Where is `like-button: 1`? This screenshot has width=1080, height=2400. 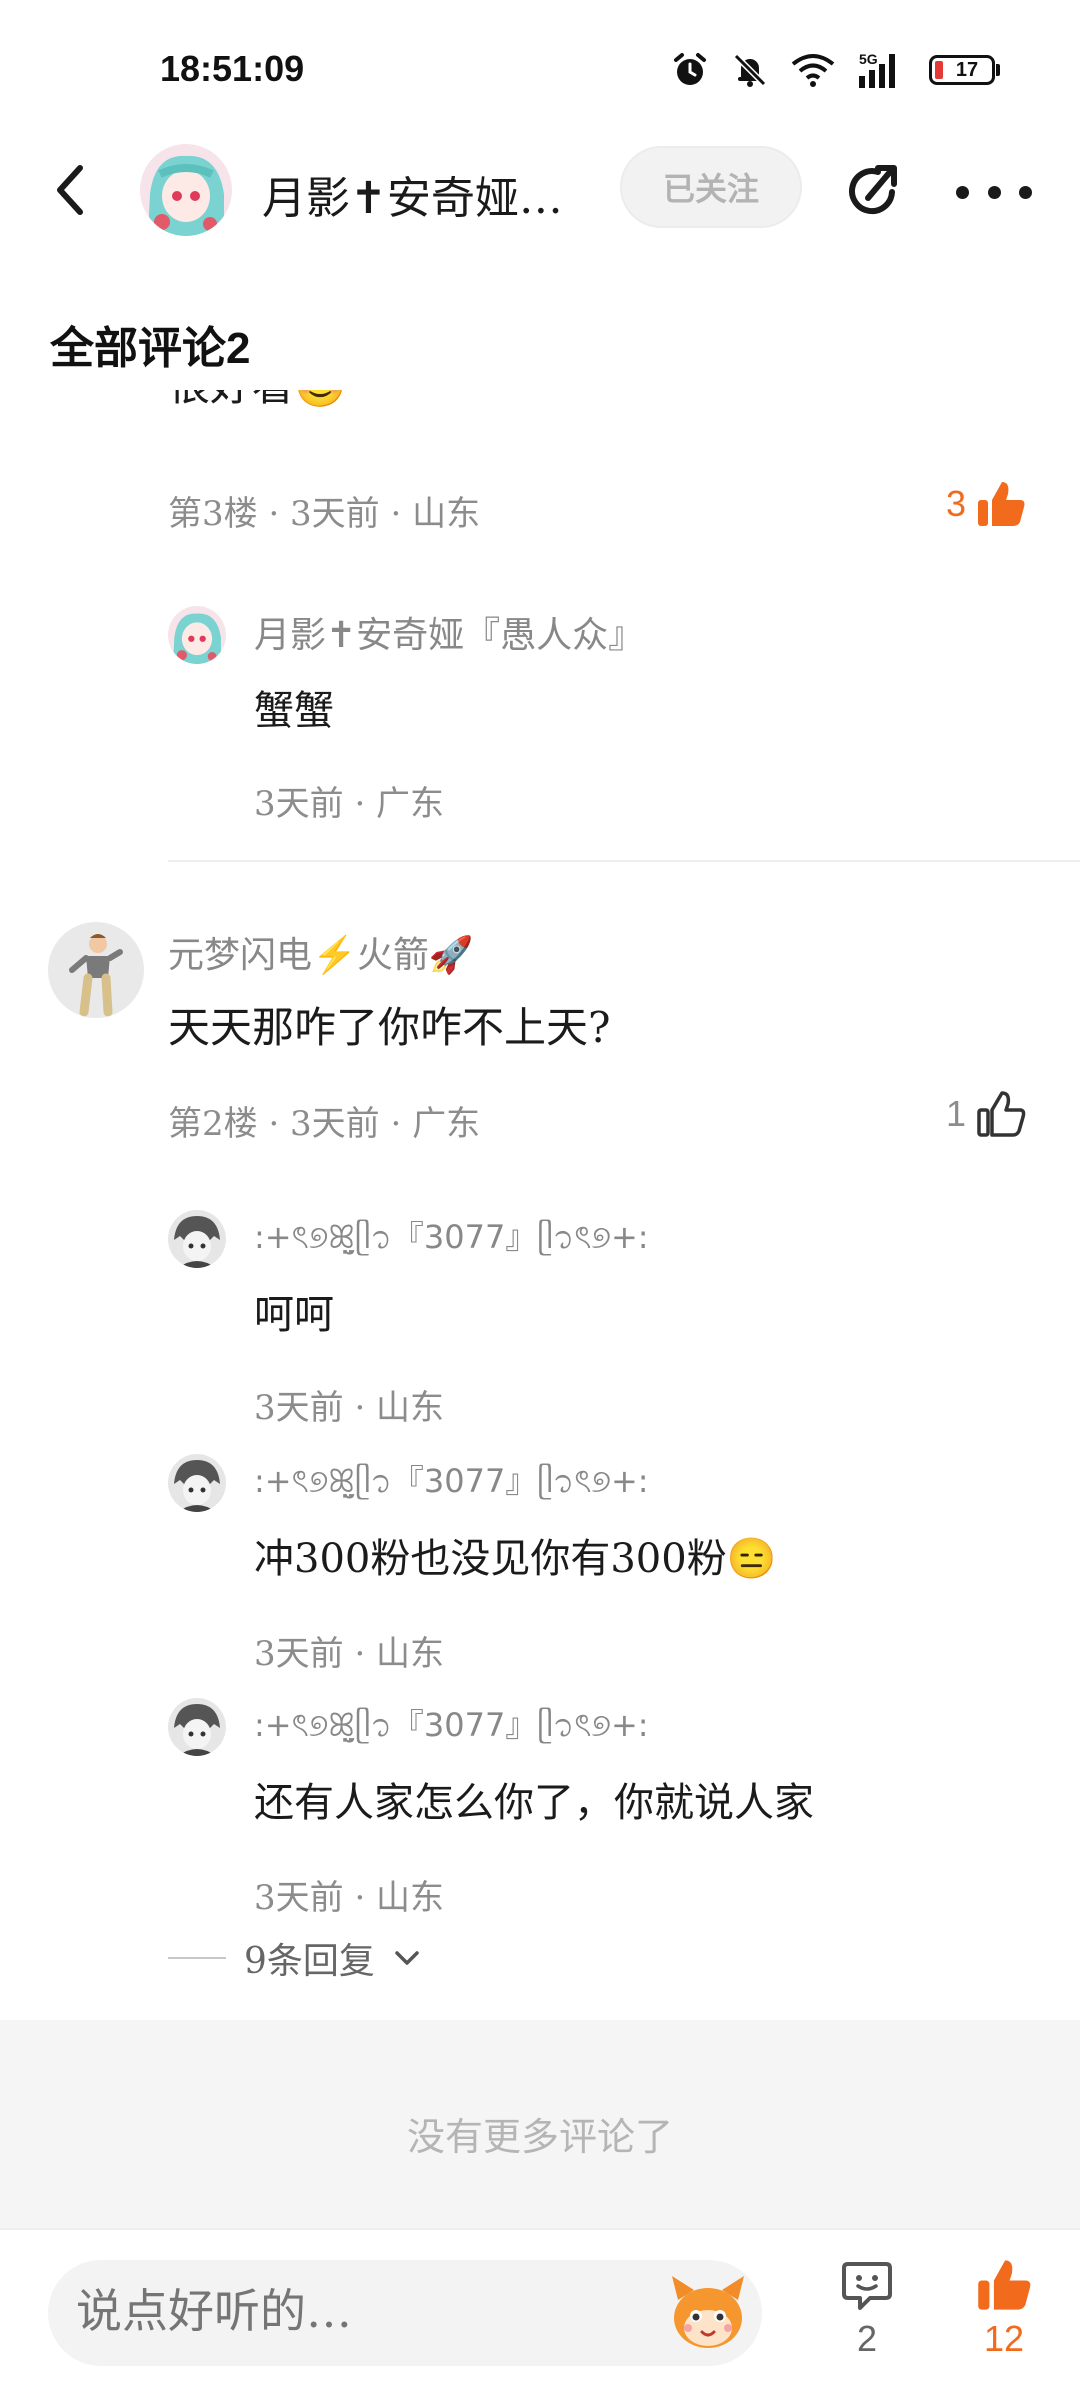
like-button: 1 is located at coordinates (986, 1114).